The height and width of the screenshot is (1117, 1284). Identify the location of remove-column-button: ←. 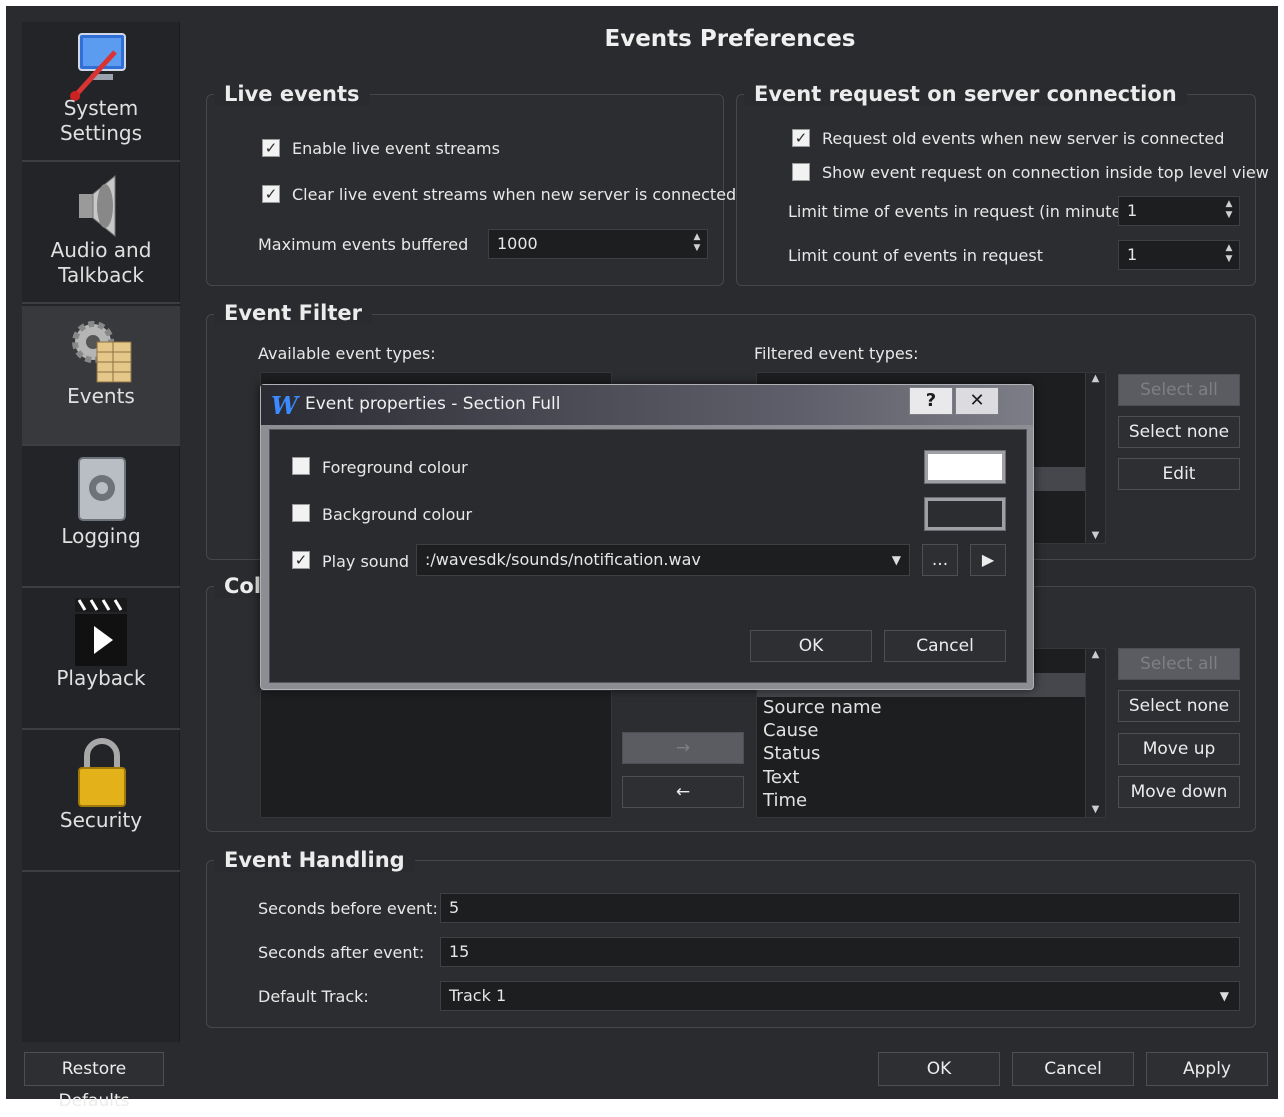
(683, 792).